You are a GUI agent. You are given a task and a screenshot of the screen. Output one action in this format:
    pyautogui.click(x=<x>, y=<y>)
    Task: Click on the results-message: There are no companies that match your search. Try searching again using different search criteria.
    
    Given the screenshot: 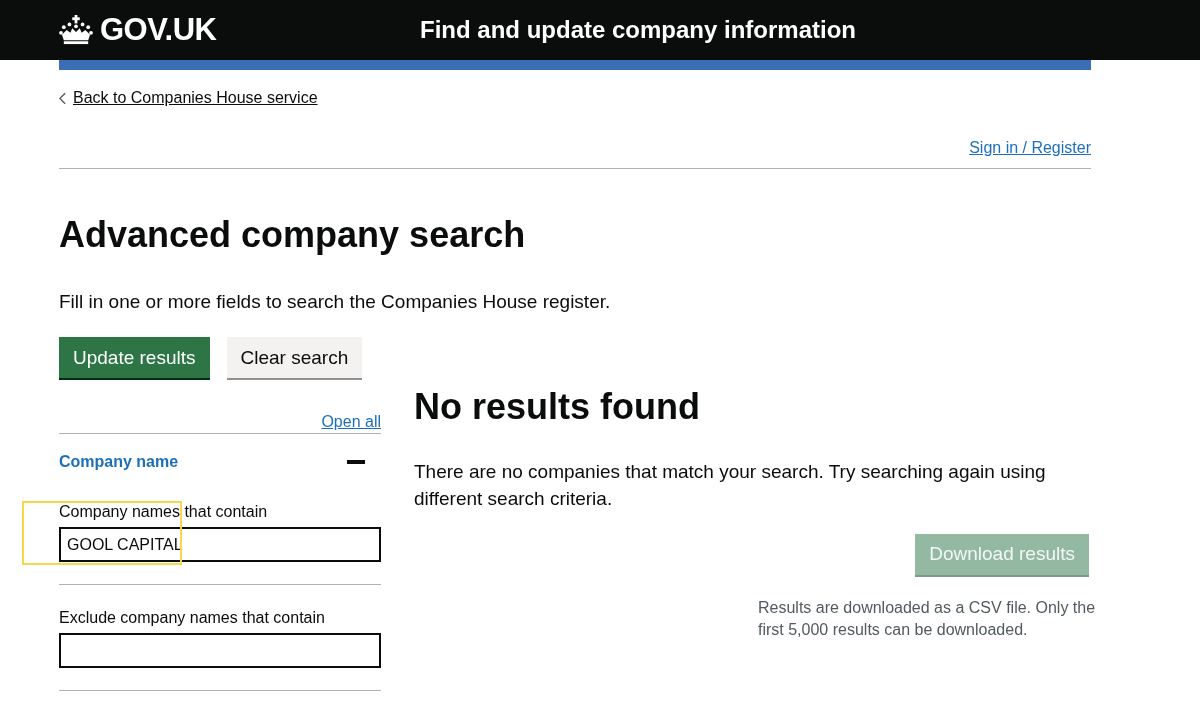 What is the action you would take?
    pyautogui.click(x=730, y=485)
    